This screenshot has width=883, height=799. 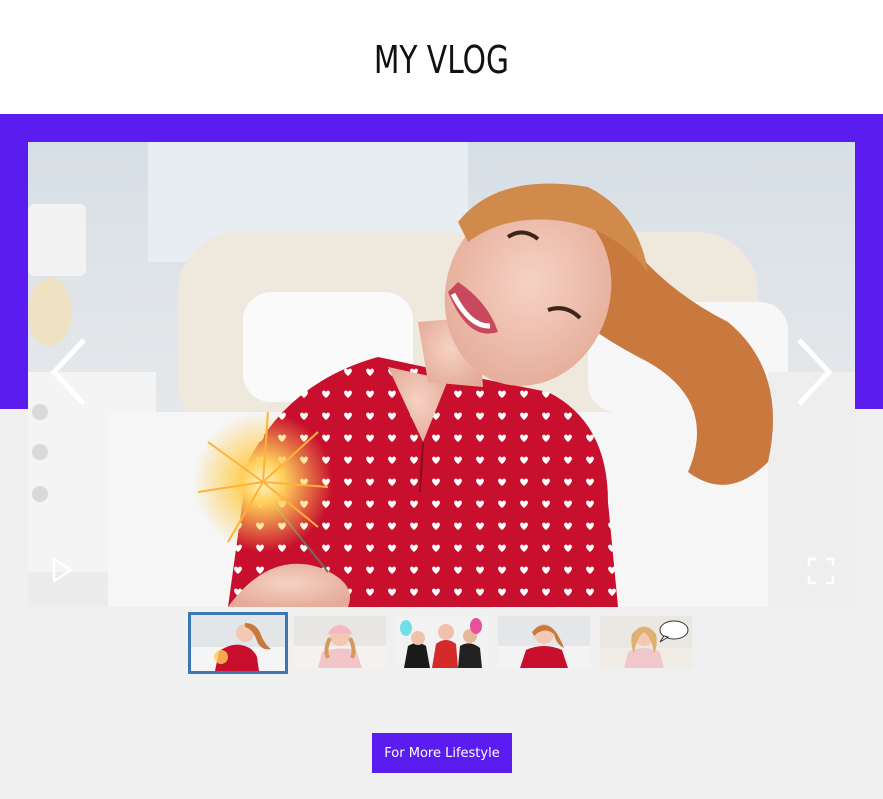 I want to click on chevron-left-icon, so click(x=68, y=372).